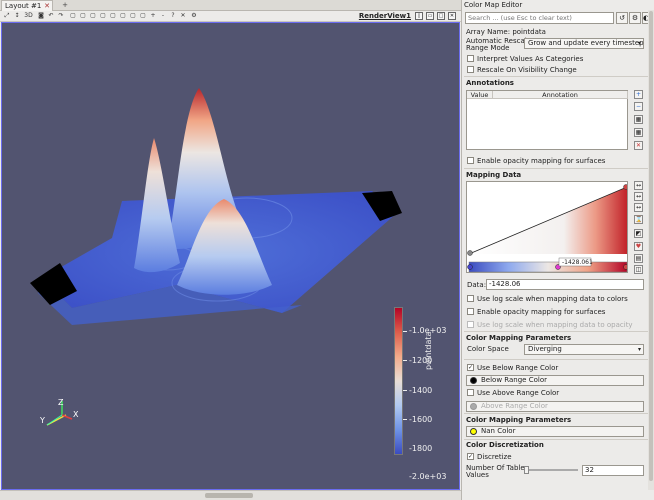 This screenshot has height=500, width=654. I want to click on discretize-checkbox: ✓, so click(470, 456).